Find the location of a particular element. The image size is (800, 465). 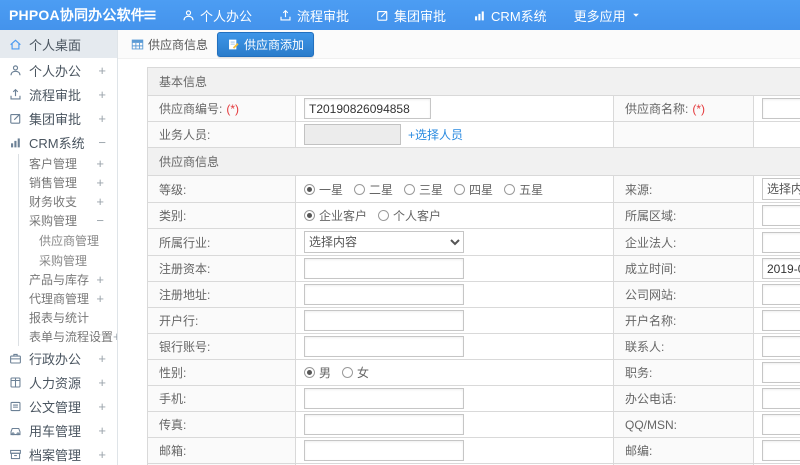

account-name-input is located at coordinates (781, 320).